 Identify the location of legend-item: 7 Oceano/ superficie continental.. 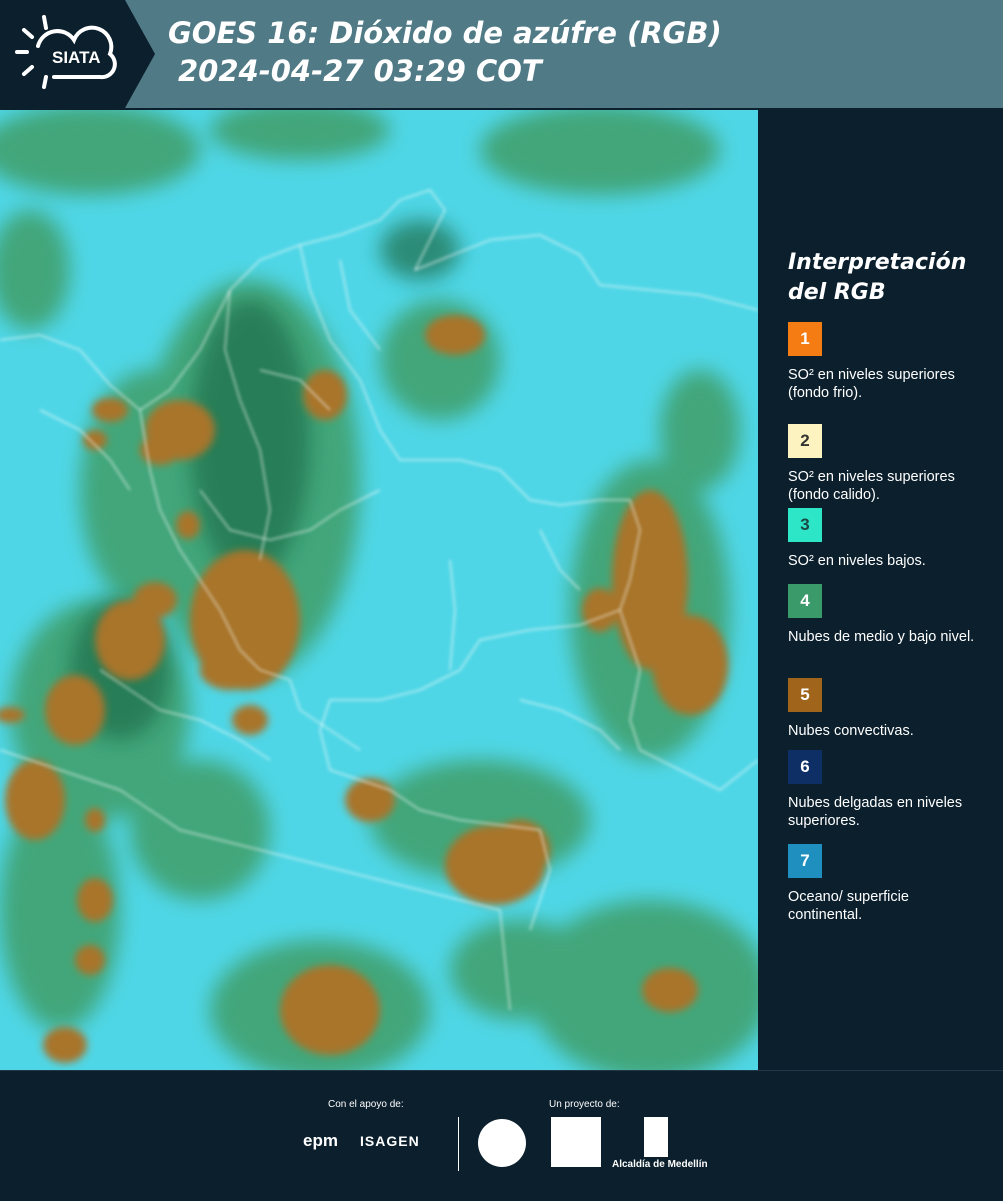
(888, 884).